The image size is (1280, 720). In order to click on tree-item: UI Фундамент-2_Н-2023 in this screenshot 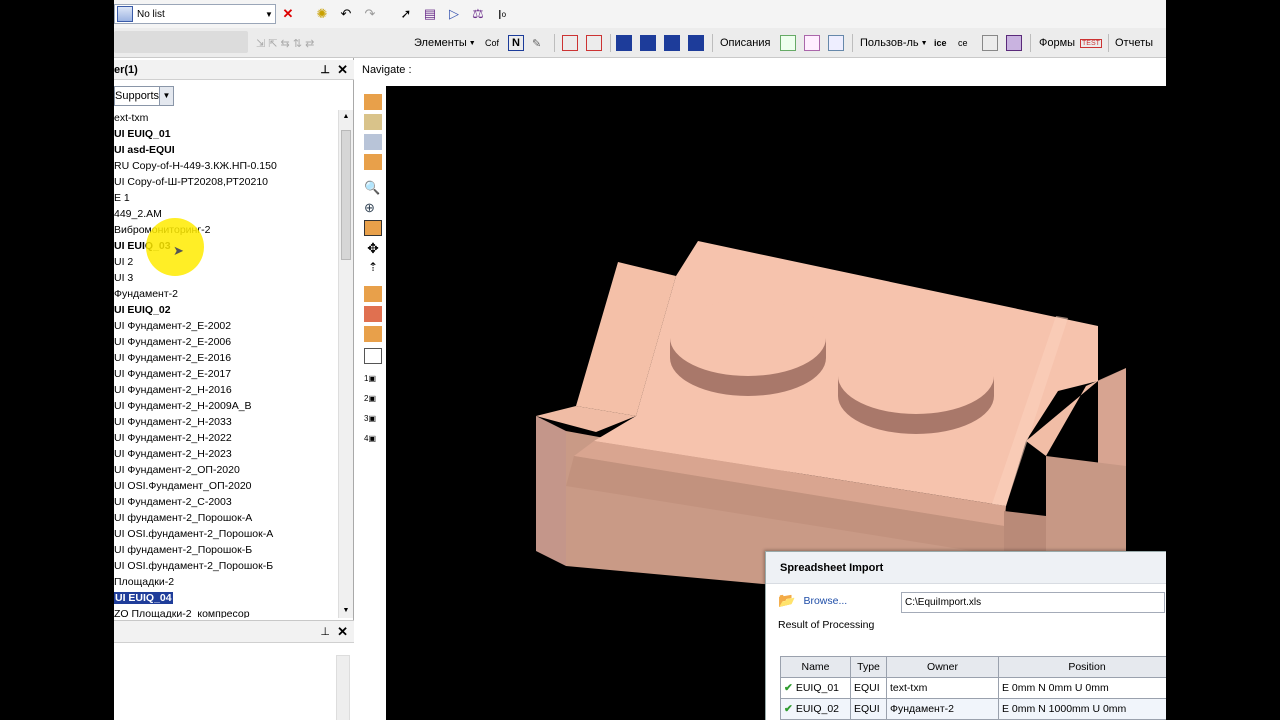, I will do `click(226, 454)`.